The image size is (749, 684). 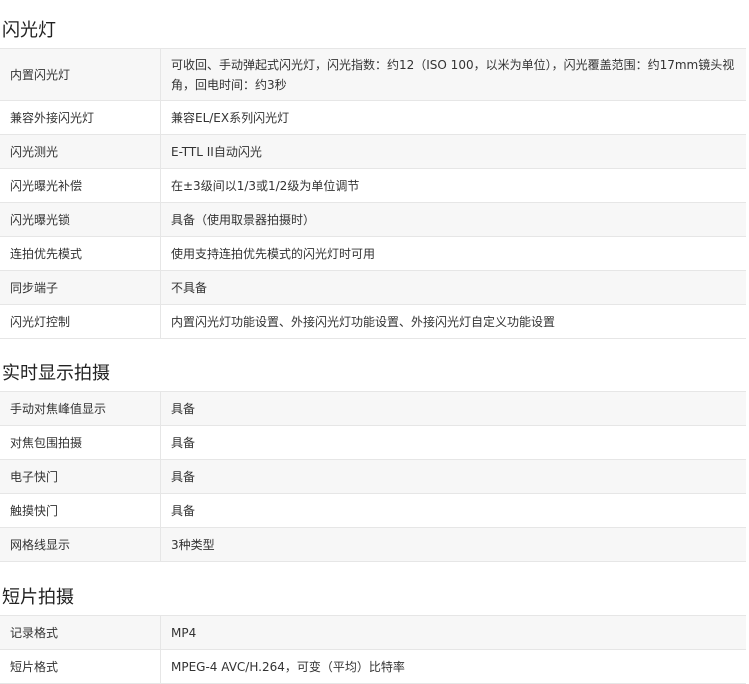 I want to click on spec-key: 对焦包围拍摄, so click(x=80, y=442).